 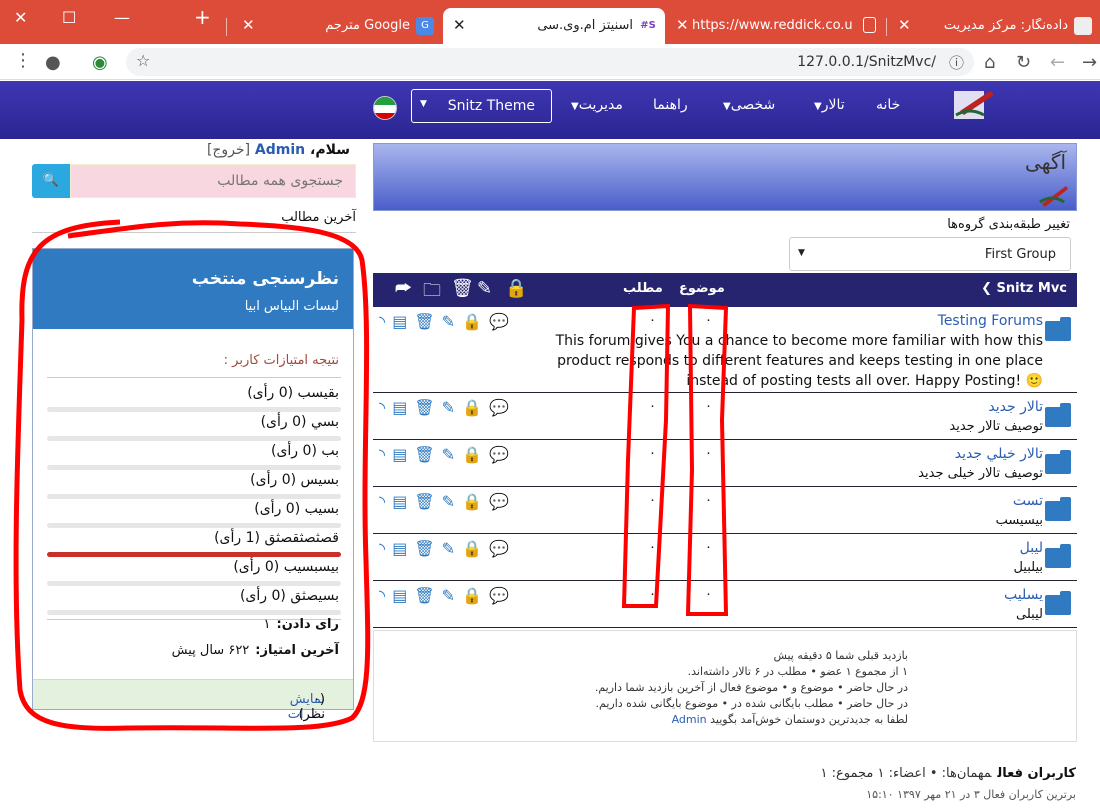 I want to click on nav-help: راهنما, so click(x=670, y=105).